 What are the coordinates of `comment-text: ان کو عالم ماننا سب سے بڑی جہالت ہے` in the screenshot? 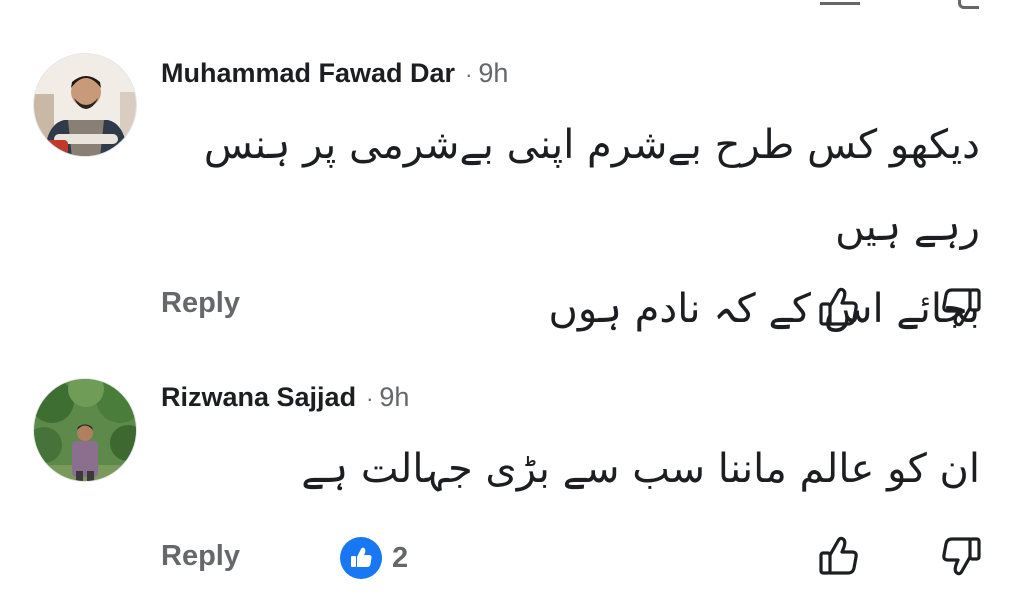 It's located at (565, 469).